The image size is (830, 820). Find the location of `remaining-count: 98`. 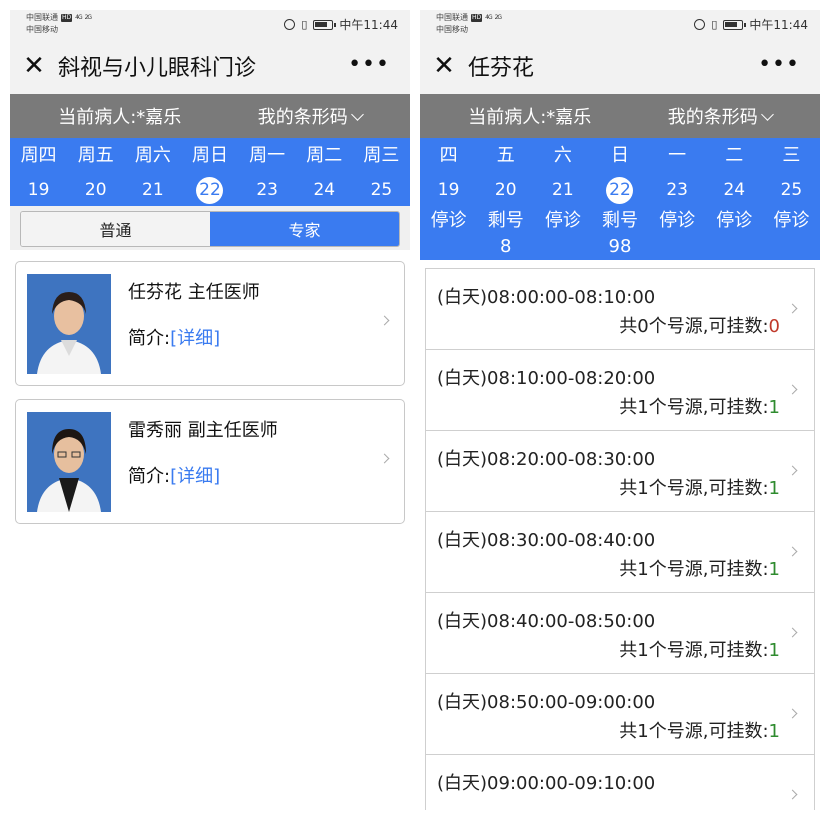

remaining-count: 98 is located at coordinates (620, 246).